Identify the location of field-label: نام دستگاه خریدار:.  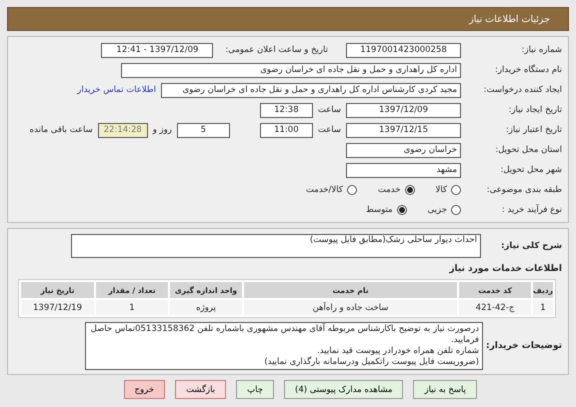
(528, 70).